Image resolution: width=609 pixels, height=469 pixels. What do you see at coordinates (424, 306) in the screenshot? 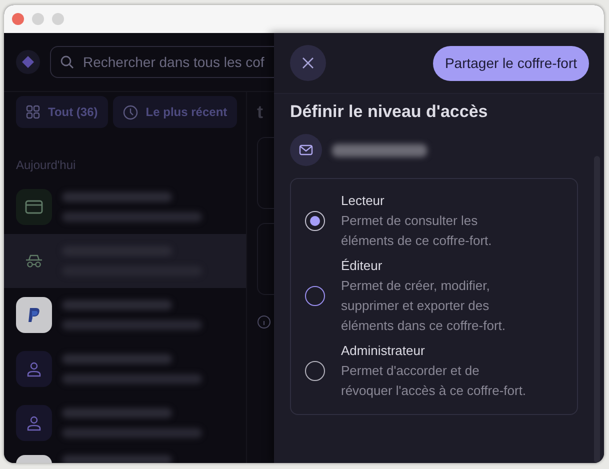
I see `option-description: Permet de créer, modifier, supprimer et exporter des éléments dans ce coffre-fort.` at bounding box center [424, 306].